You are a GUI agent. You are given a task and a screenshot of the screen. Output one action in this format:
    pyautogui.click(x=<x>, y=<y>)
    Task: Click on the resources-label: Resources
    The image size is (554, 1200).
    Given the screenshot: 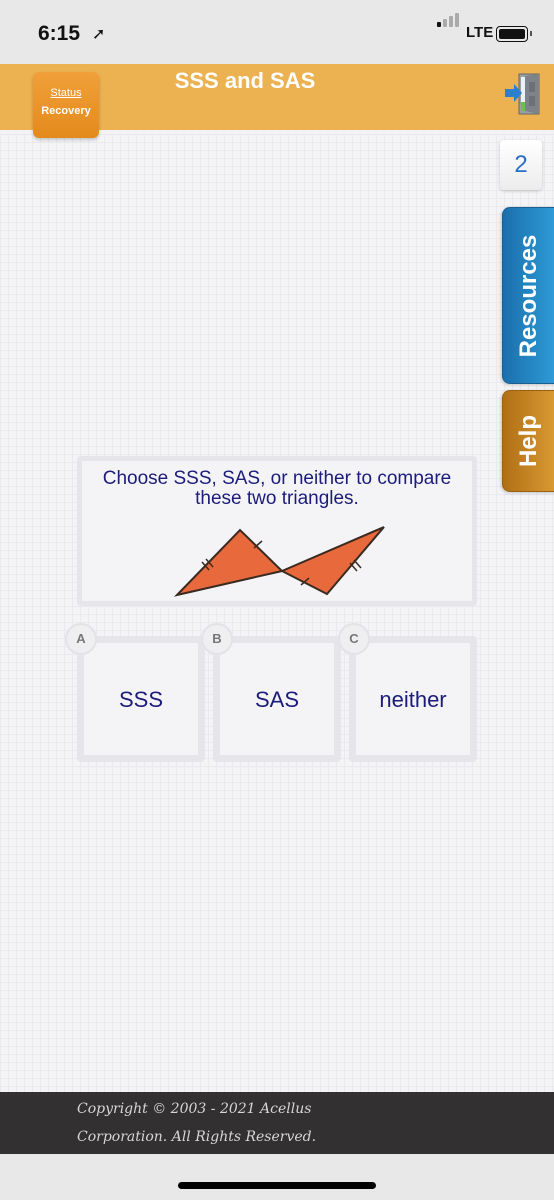 What is the action you would take?
    pyautogui.click(x=528, y=295)
    